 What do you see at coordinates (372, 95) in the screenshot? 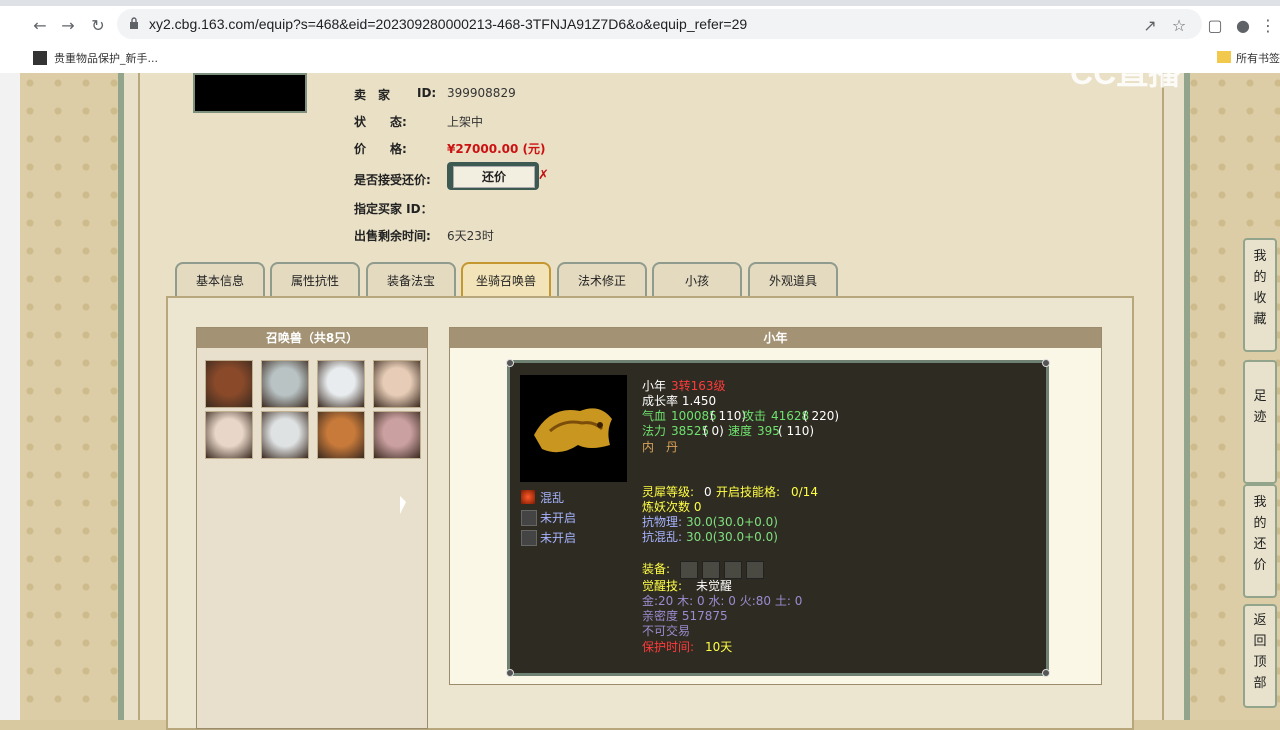
I see `seller-label: 卖 家` at bounding box center [372, 95].